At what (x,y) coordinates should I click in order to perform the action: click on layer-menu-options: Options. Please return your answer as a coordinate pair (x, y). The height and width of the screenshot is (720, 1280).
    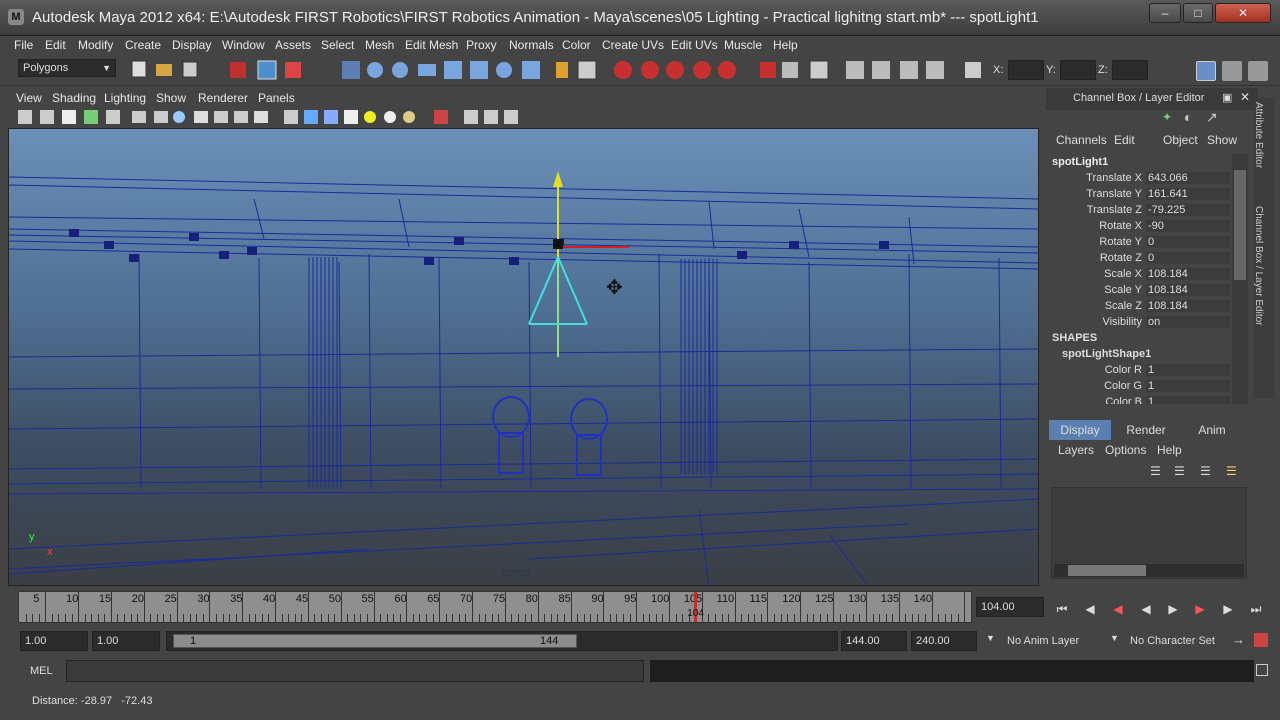
    Looking at the image, I should click on (1125, 450).